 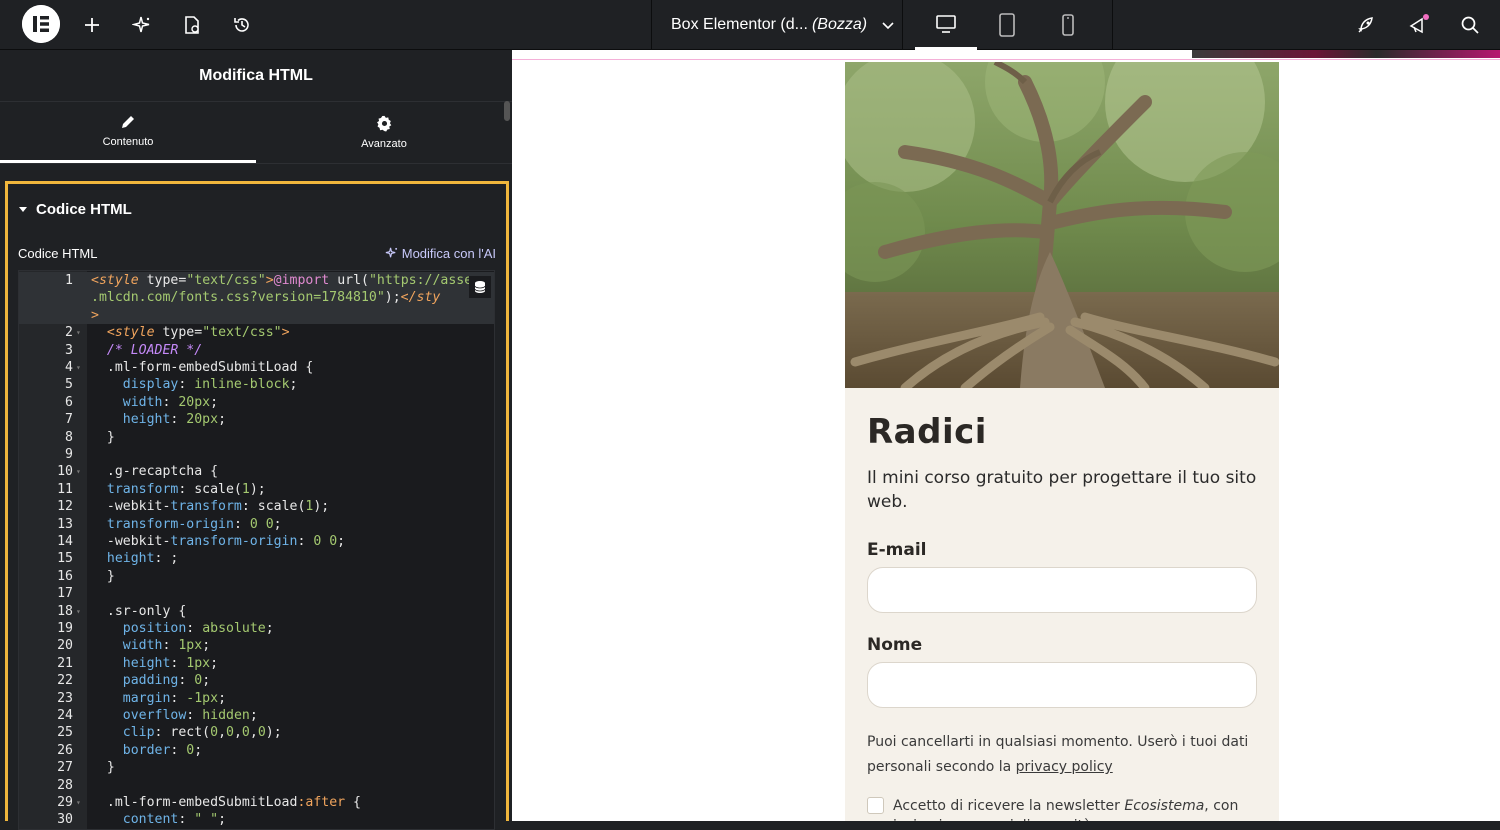 What do you see at coordinates (256, 76) in the screenshot?
I see `panel-title: Modifica HTML` at bounding box center [256, 76].